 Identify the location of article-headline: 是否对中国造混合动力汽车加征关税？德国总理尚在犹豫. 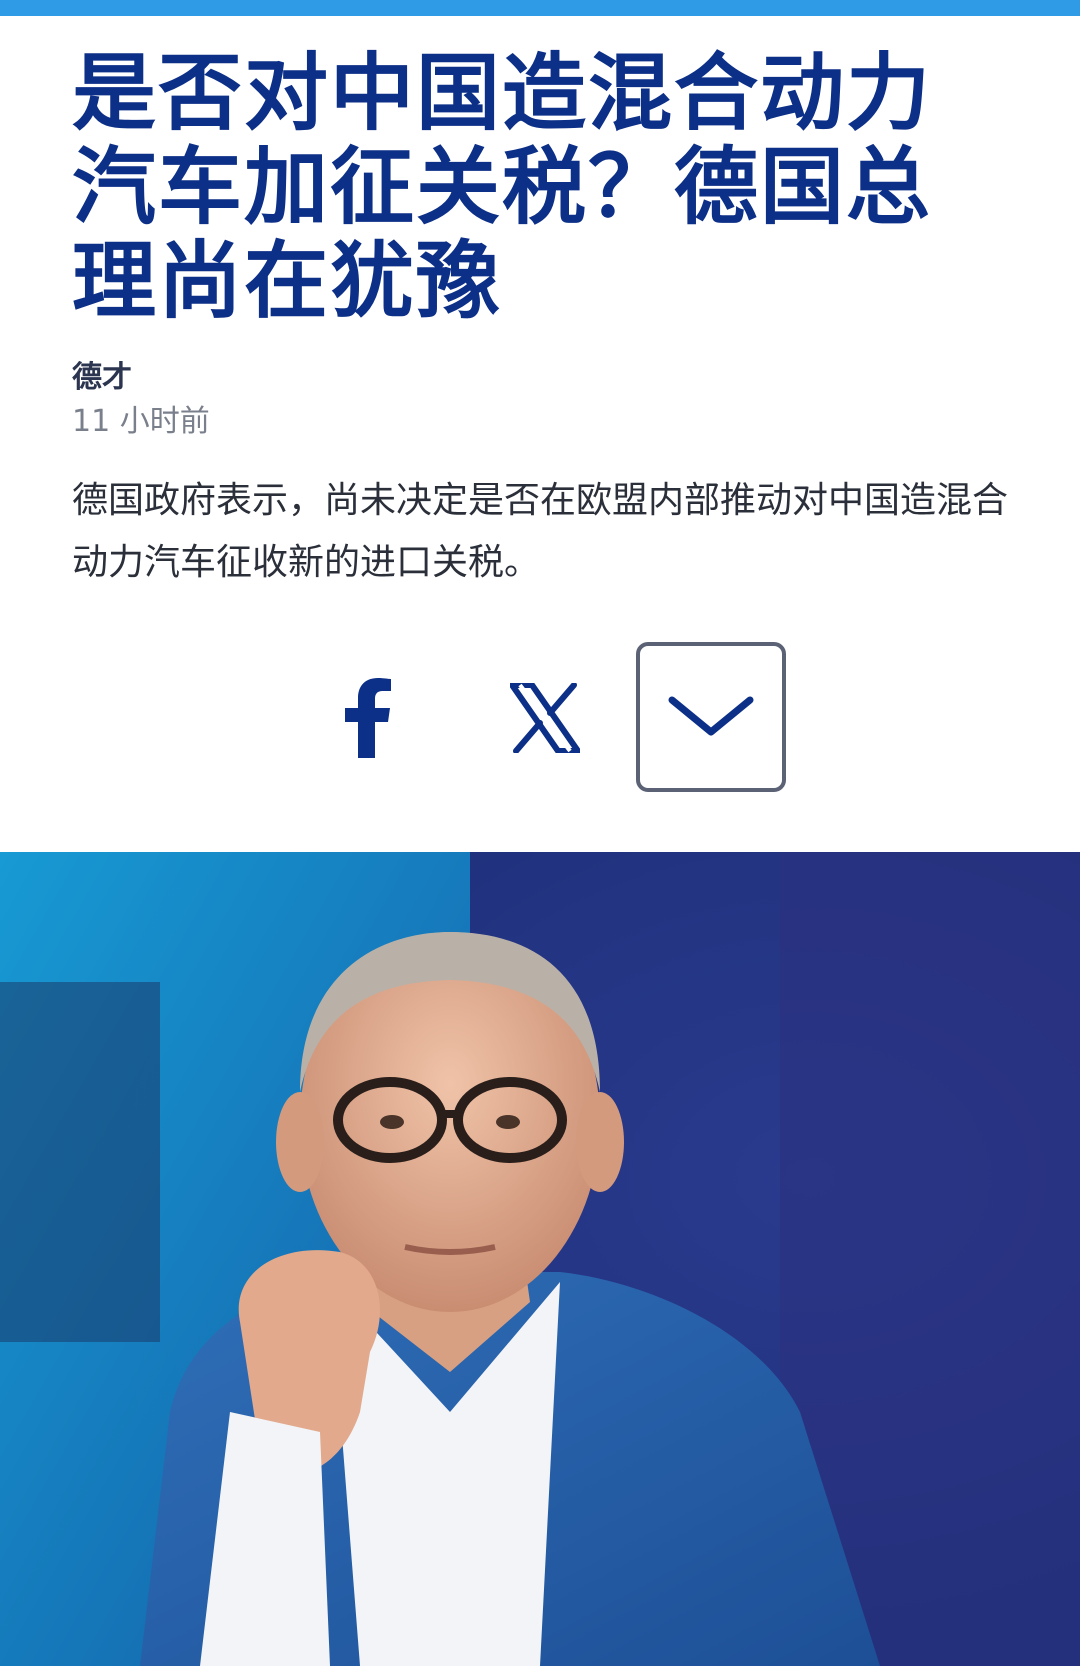
(502, 187).